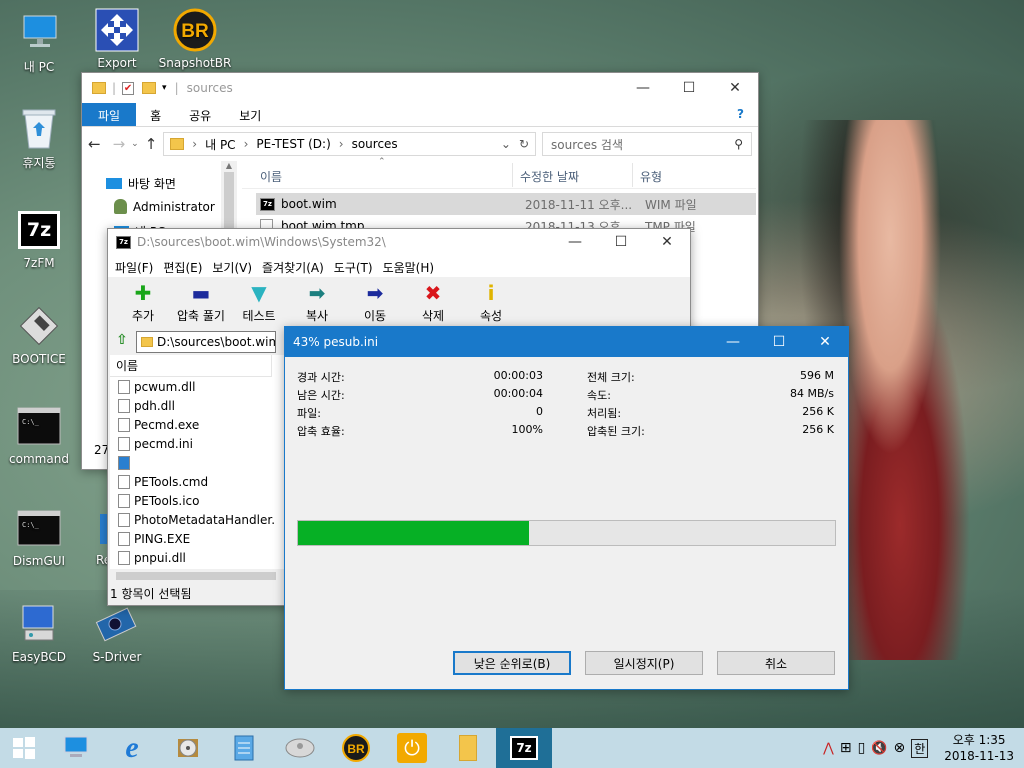  What do you see at coordinates (232, 267) in the screenshot?
I see `menu-view: 보기(V)` at bounding box center [232, 267].